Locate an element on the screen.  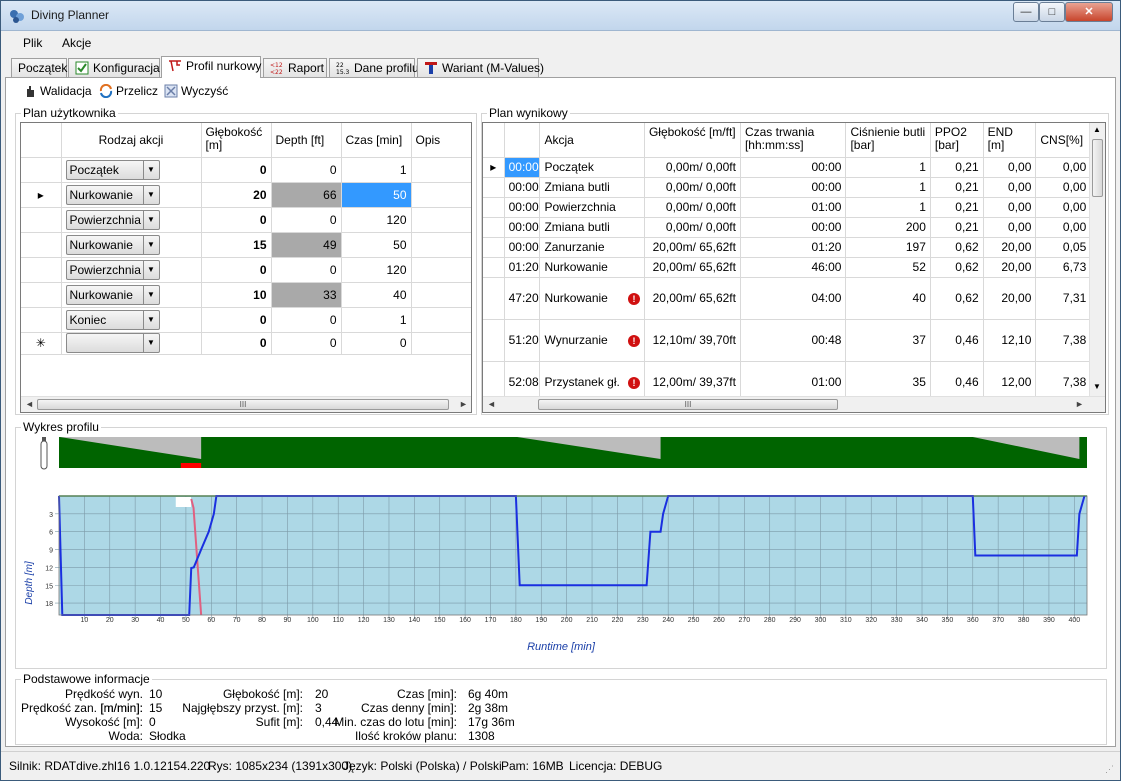
action-combo: Powierzchnia ▼ is located at coordinates (112, 219).